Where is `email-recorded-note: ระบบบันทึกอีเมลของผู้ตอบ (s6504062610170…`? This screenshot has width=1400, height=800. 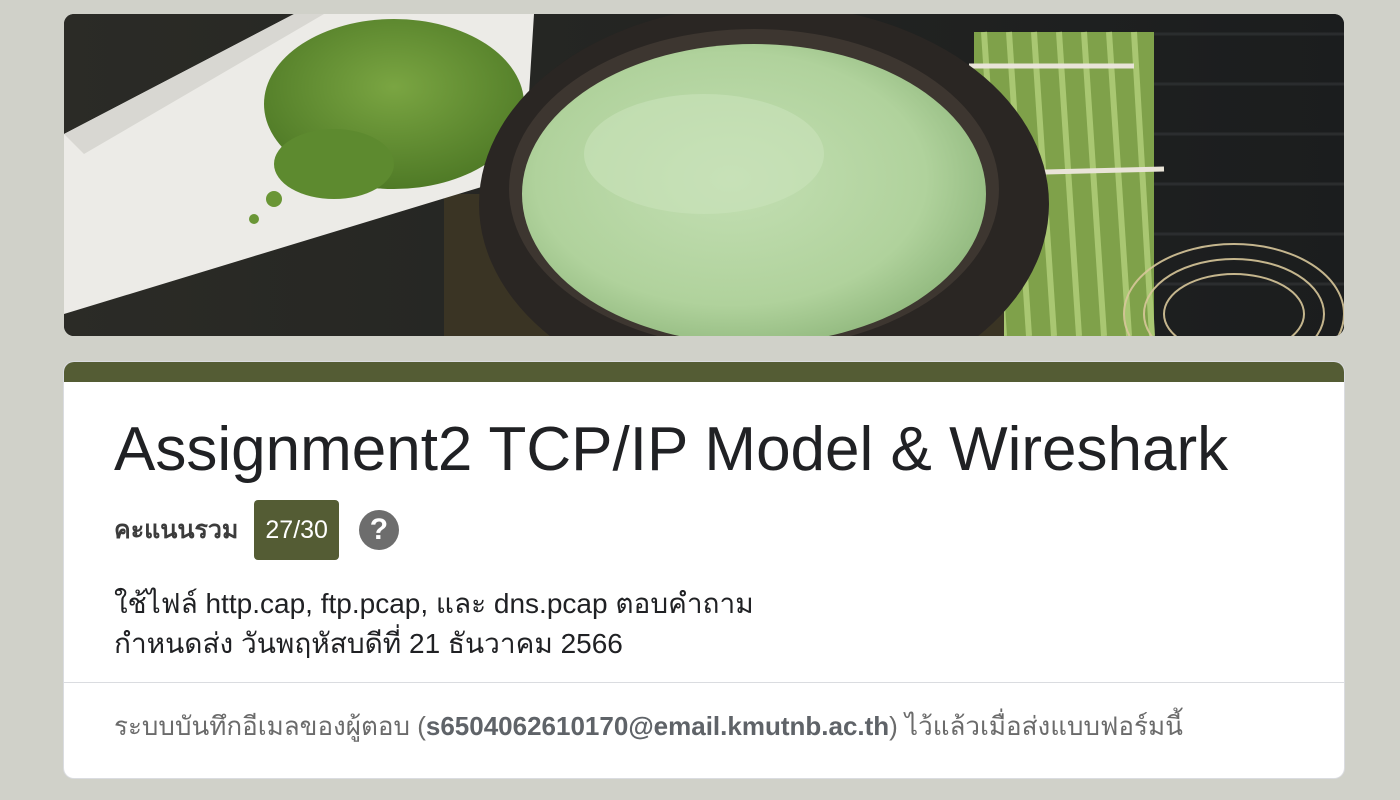
email-recorded-note: ระบบบันทึกอีเมลของผู้ตอบ (s6504062610170… is located at coordinates (648, 726).